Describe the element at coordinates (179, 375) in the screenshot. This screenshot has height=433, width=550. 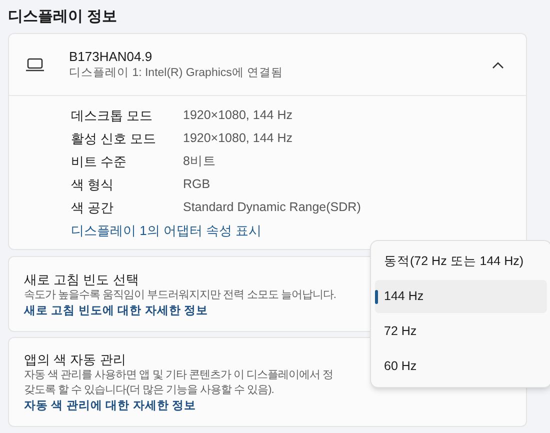
I see `auto-color-description: 자동 색 관리를 사용하면 앱 및 기타 콘텐츠가 이 디스플레이에서 정` at that location.